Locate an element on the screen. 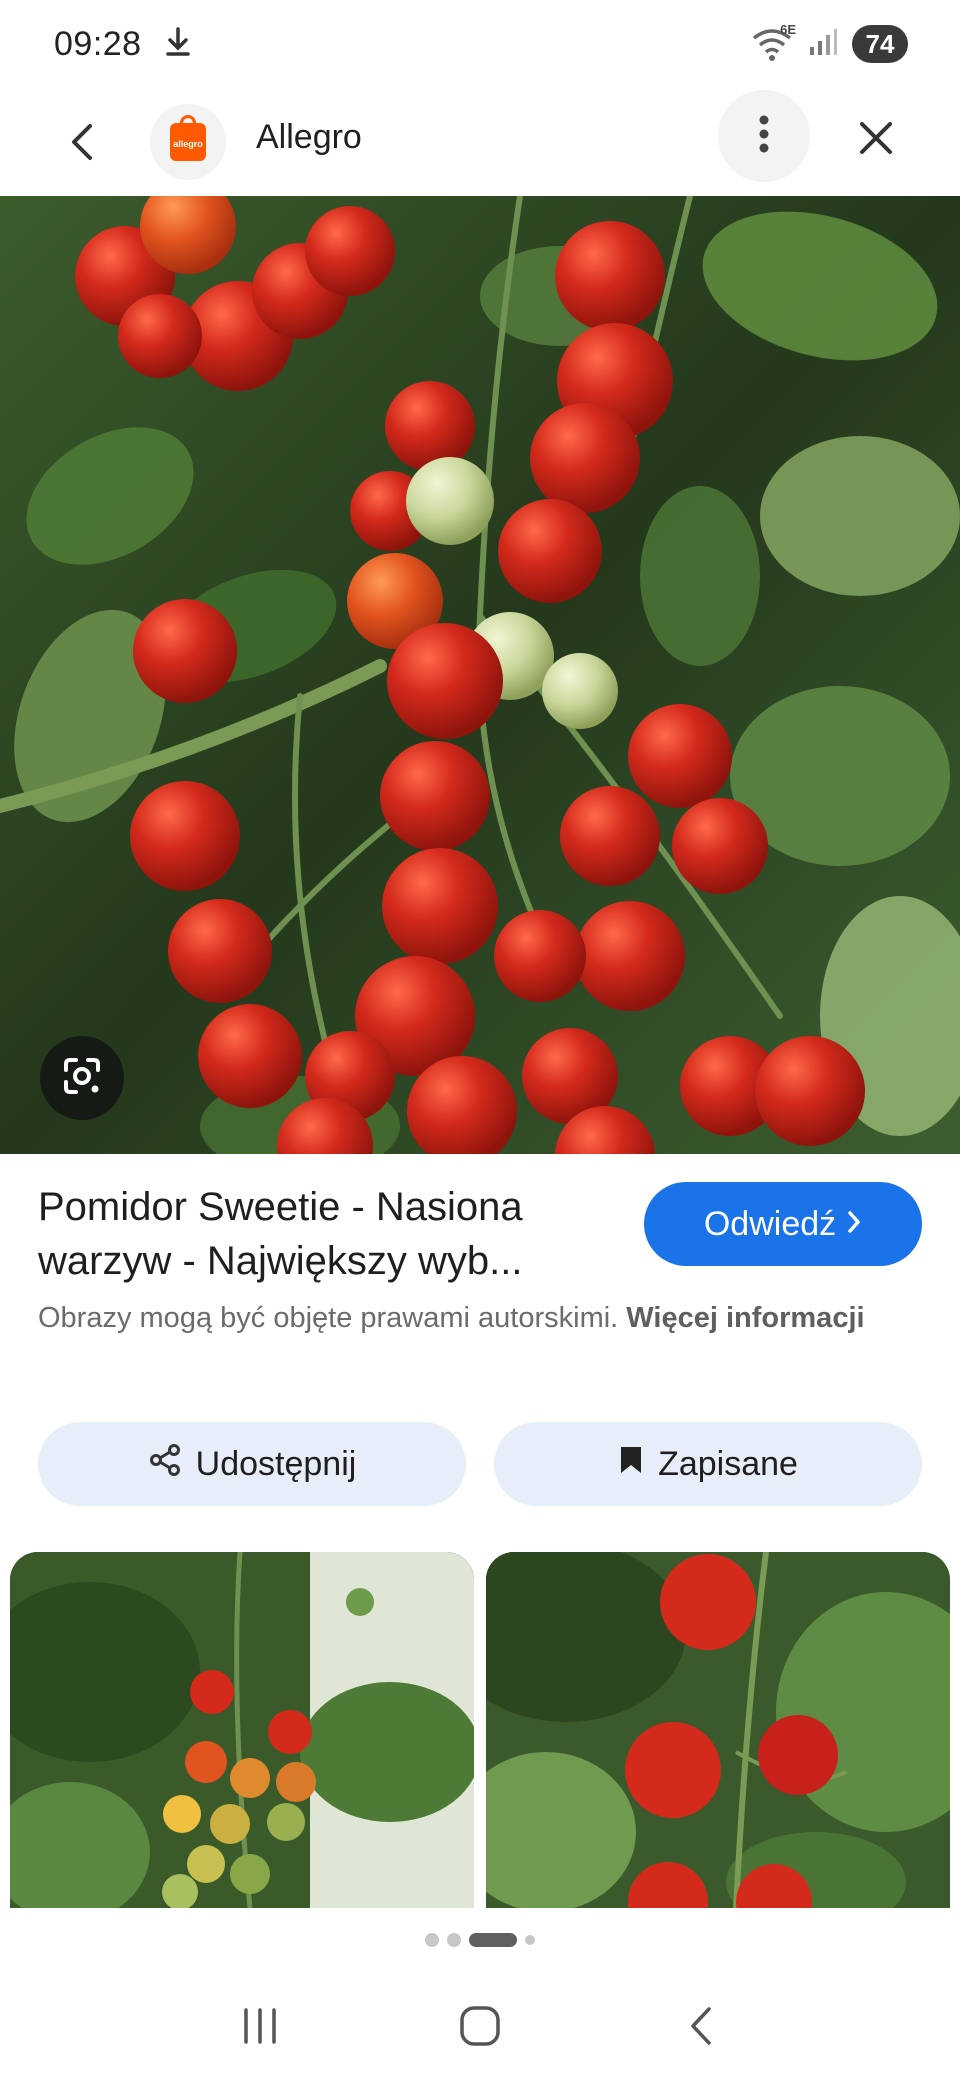  network-type-label: 6E is located at coordinates (788, 29).